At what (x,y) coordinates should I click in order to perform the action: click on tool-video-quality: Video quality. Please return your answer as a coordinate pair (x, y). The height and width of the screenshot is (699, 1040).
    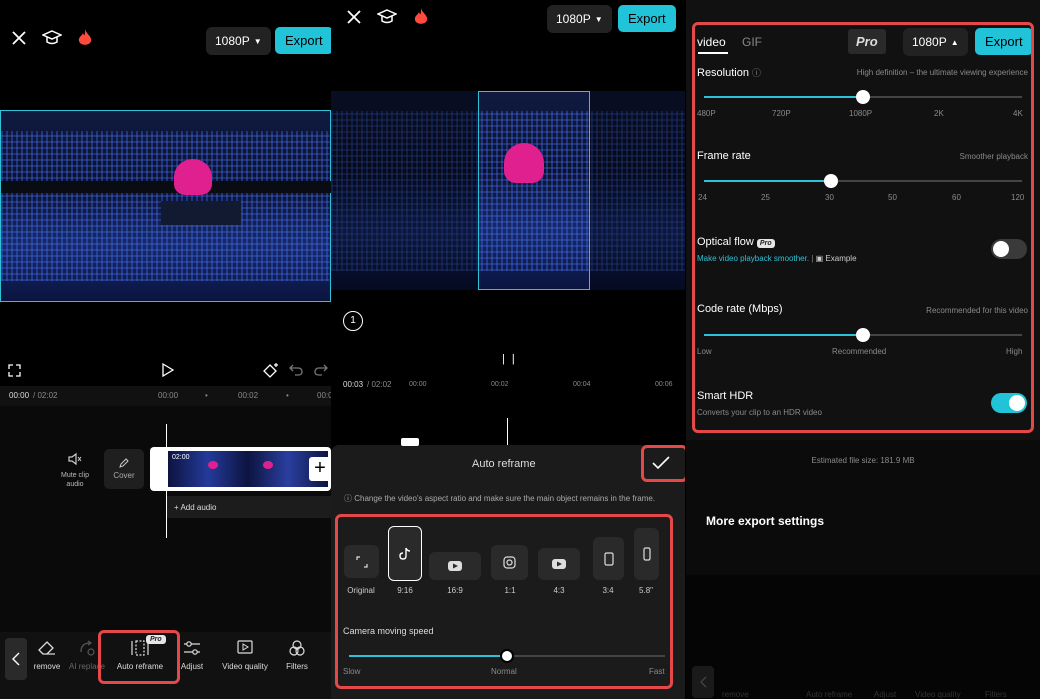
    Looking at the image, I should click on (245, 655).